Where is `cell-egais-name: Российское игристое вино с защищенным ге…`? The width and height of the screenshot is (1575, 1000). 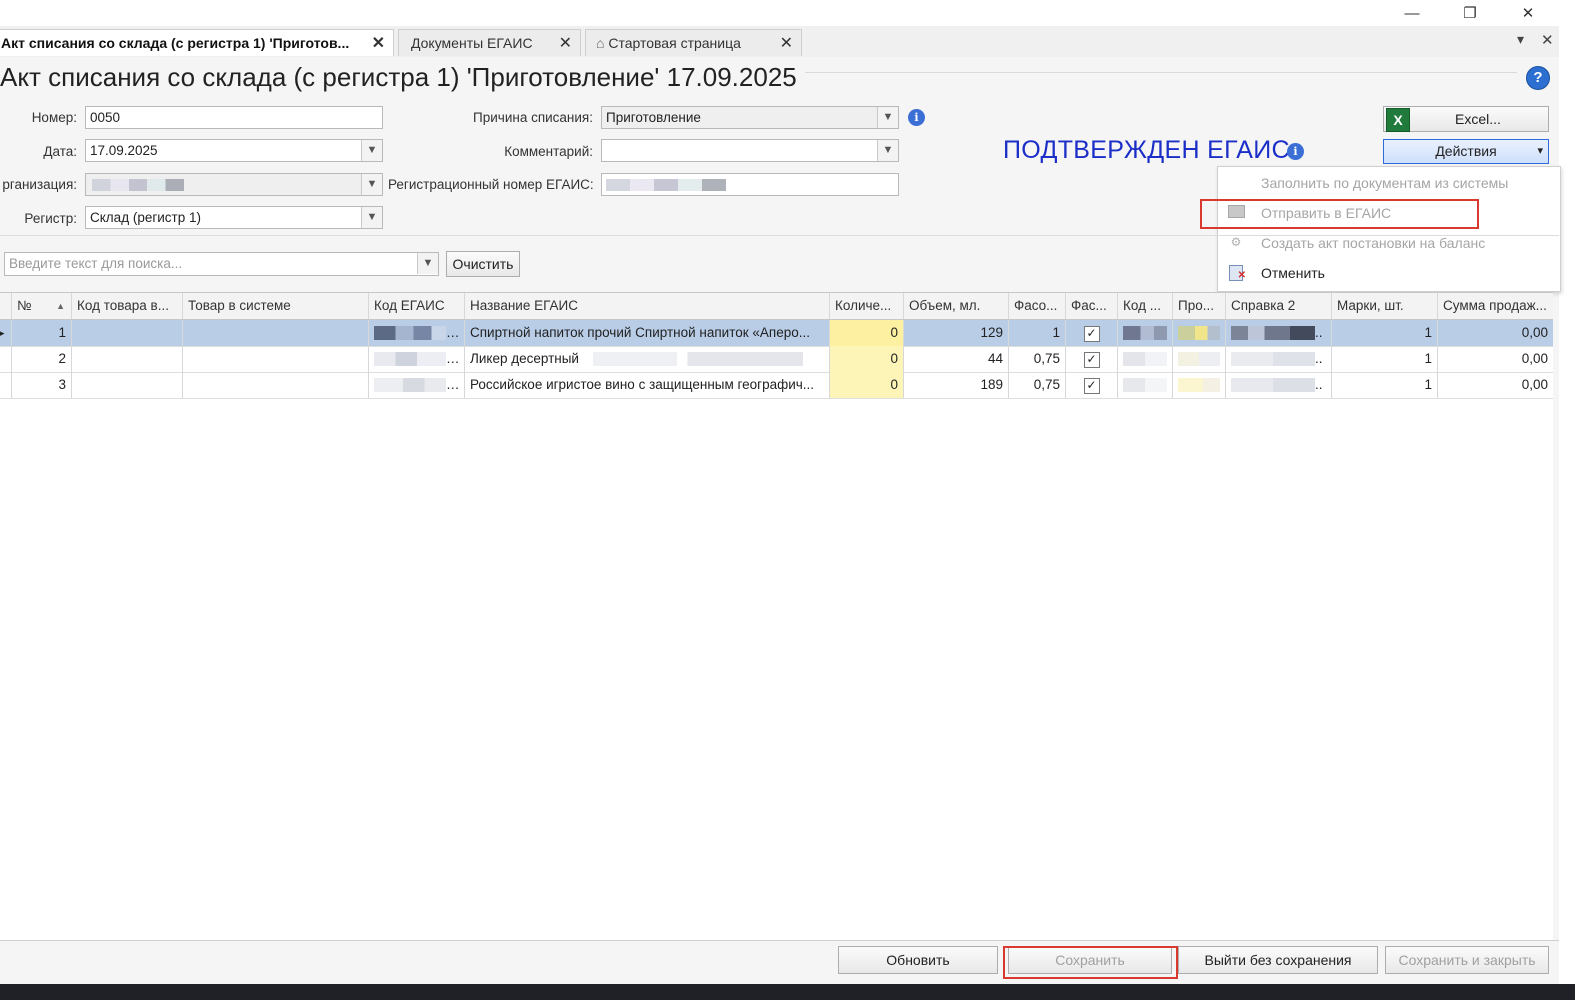 cell-egais-name: Российское игристое вино с защищенным ге… is located at coordinates (647, 385).